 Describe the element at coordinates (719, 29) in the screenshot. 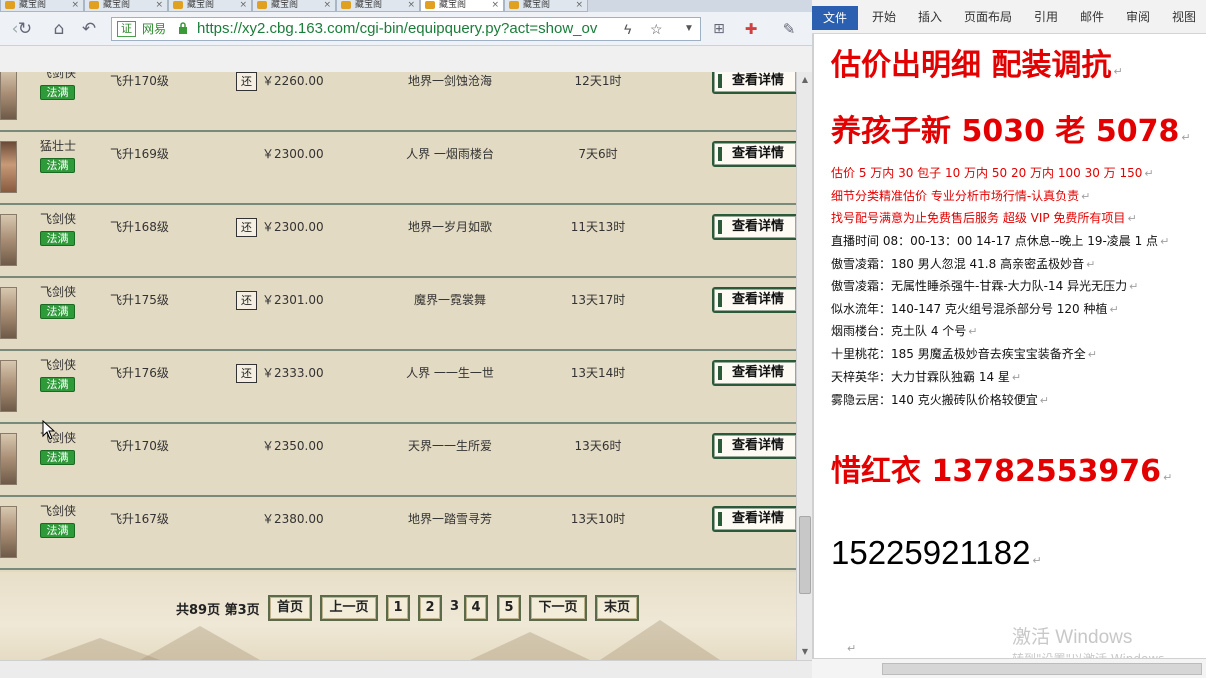

I see `grid-icon: ⊞` at that location.